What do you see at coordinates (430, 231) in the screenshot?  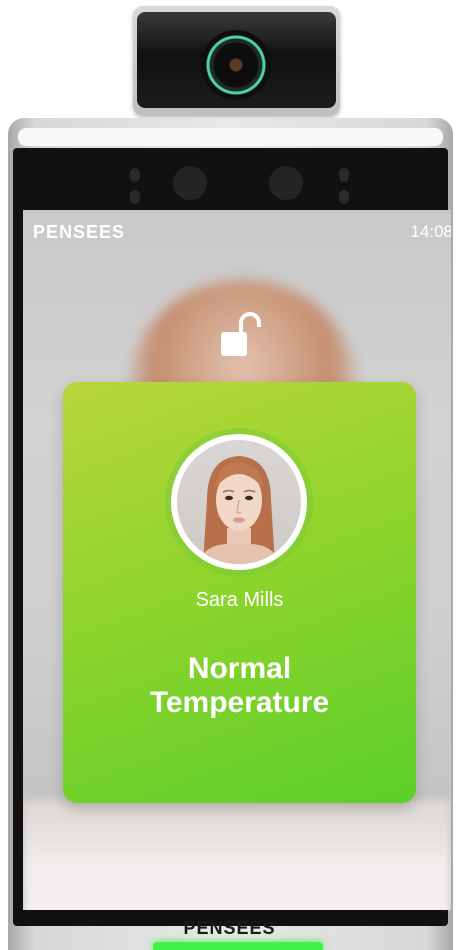 I see `clock: 14:08` at bounding box center [430, 231].